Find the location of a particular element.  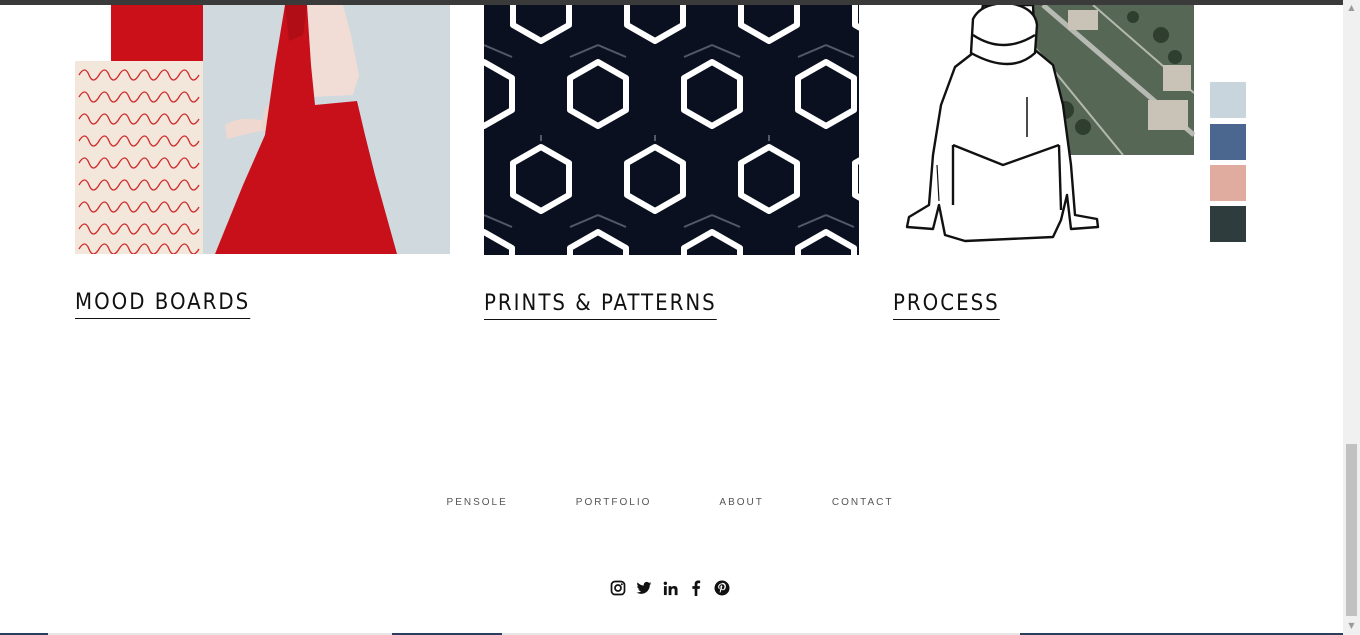

footer-link-pensole: PENSOLE is located at coordinates (477, 503).